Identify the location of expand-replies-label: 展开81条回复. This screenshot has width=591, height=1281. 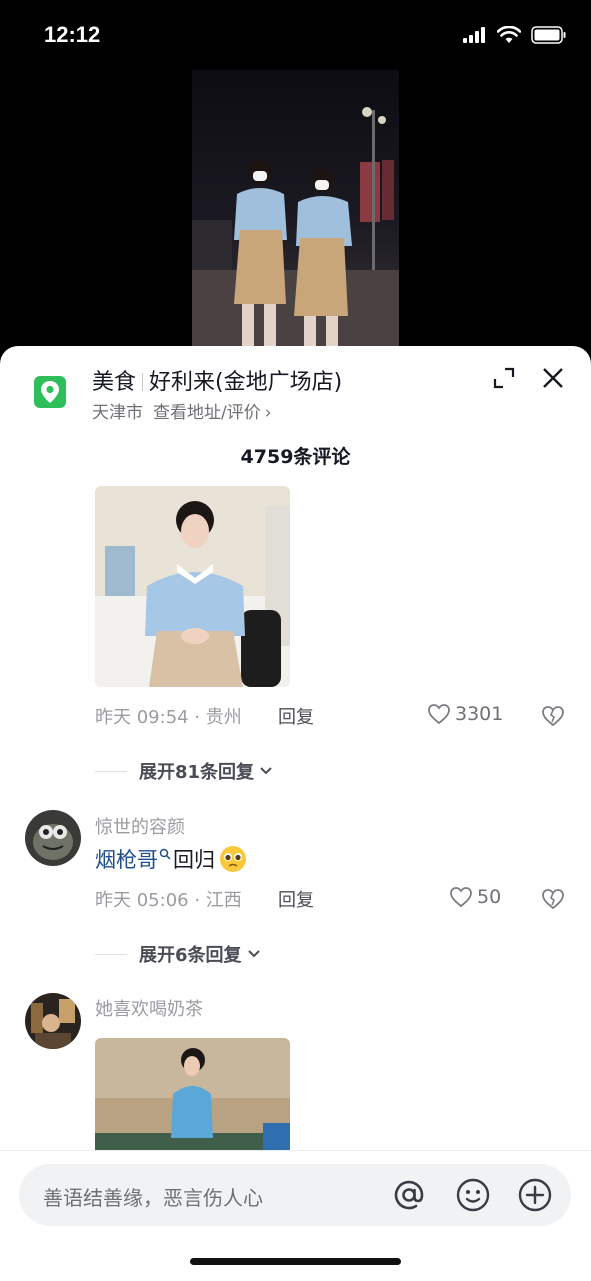
(197, 772).